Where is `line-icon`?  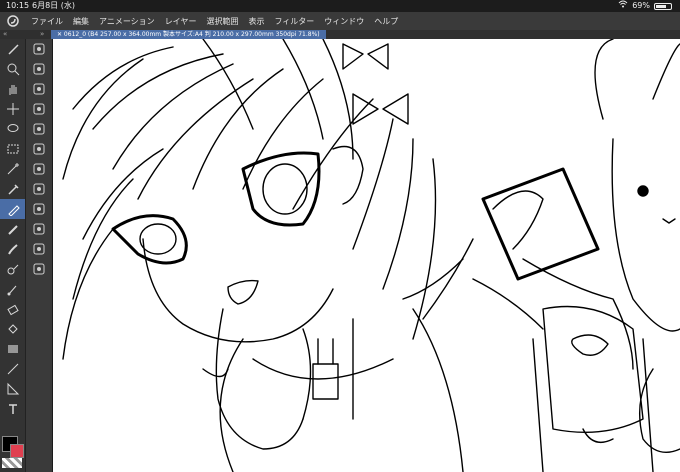
line-icon is located at coordinates (12, 369).